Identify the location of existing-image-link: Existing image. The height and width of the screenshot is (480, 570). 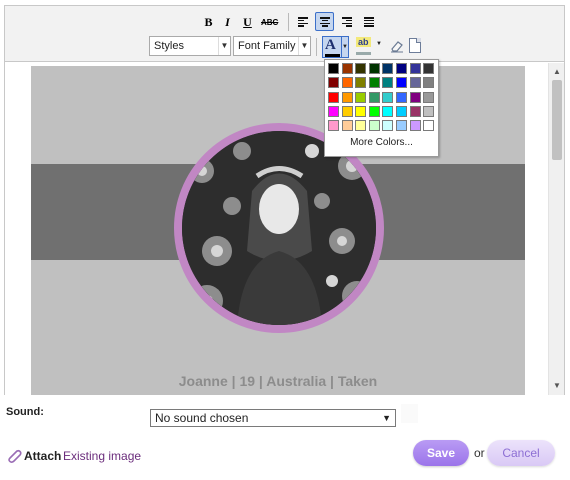
(102, 456).